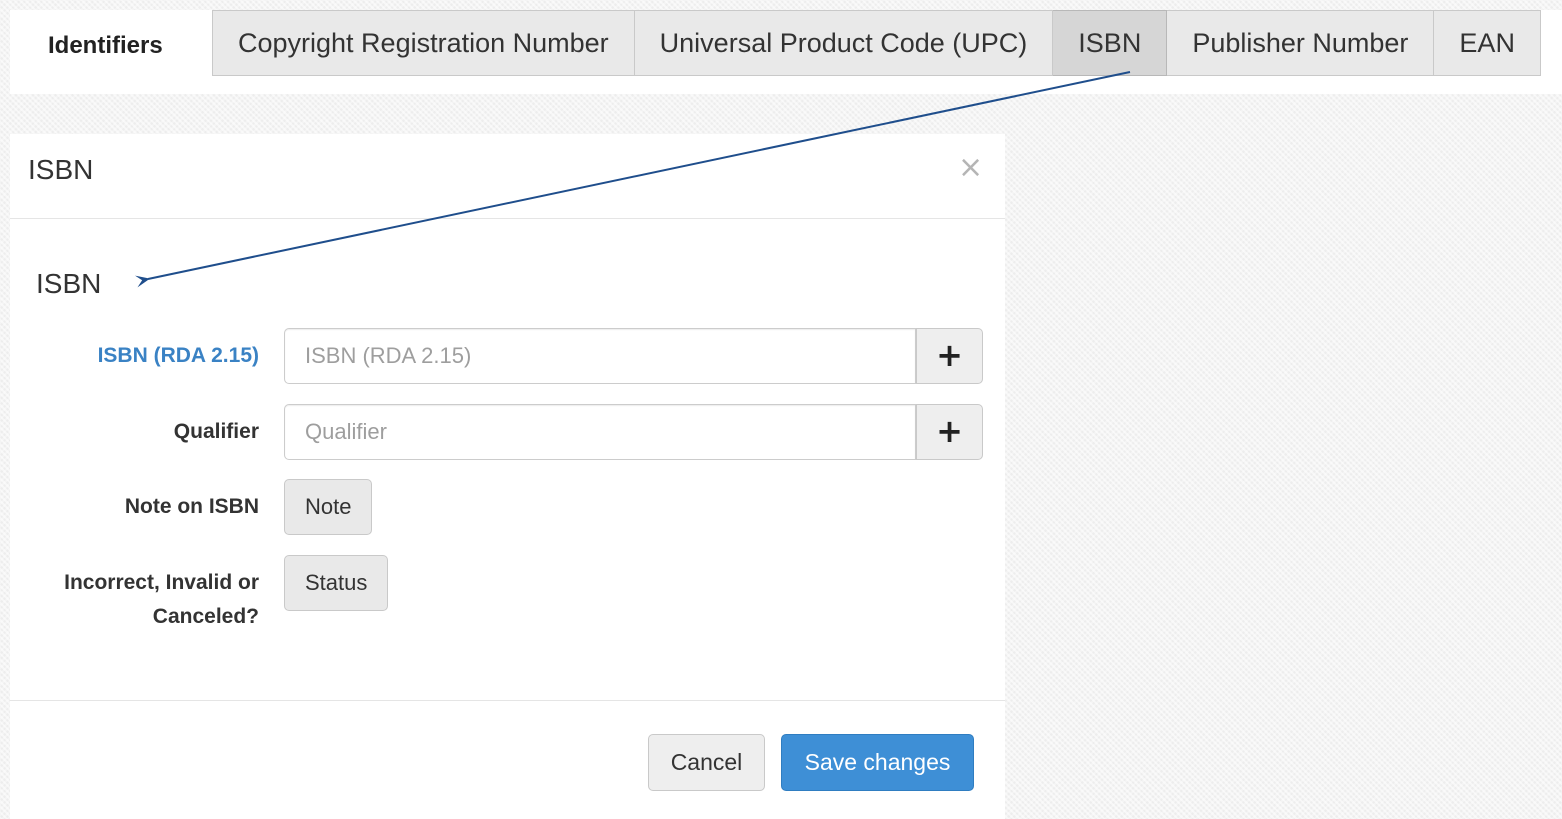 This screenshot has width=1562, height=819. What do you see at coordinates (328, 507) in the screenshot?
I see `note-button: Note` at bounding box center [328, 507].